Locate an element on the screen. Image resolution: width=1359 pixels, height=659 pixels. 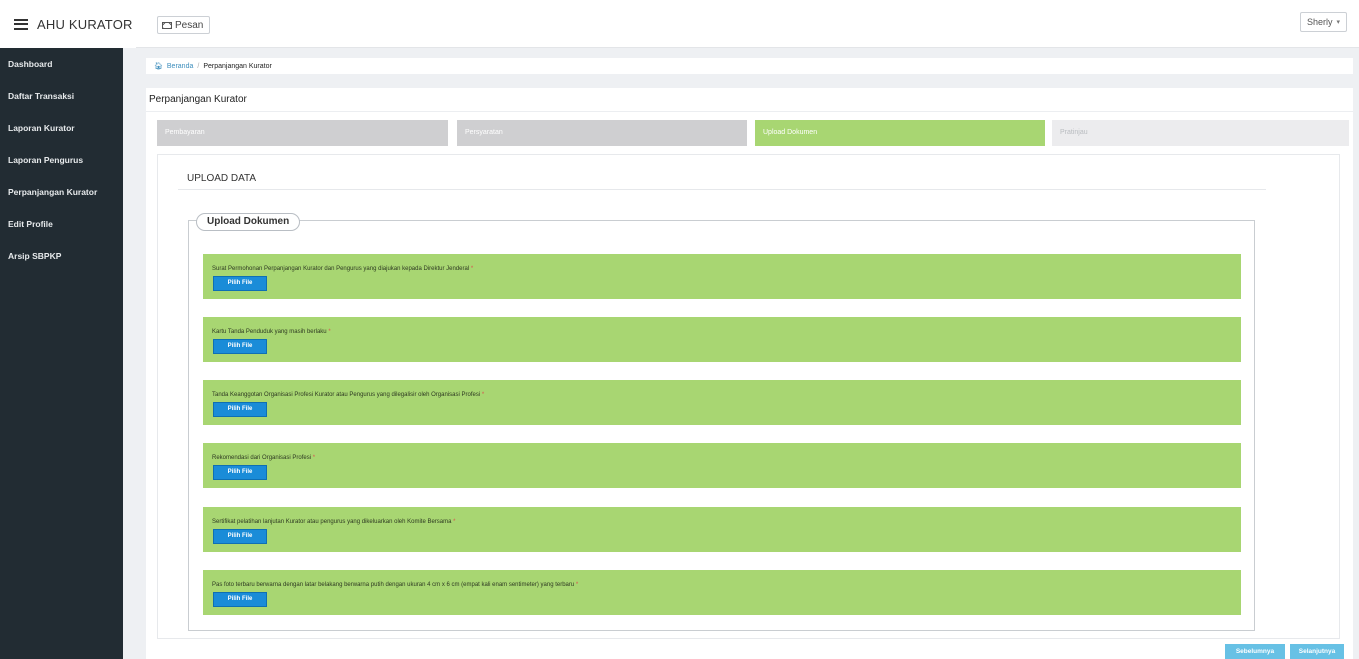
messages-button: Pesan is located at coordinates (184, 25).